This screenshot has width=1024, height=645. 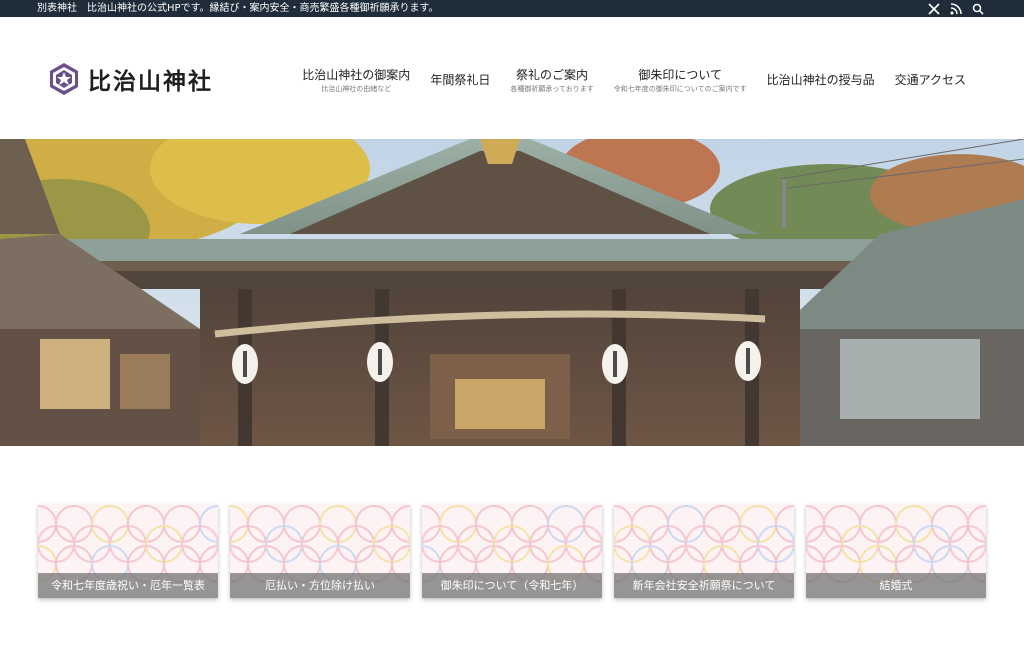 What do you see at coordinates (320, 551) in the screenshot?
I see `card-yakubarai: 厄払い・方位除け払い` at bounding box center [320, 551].